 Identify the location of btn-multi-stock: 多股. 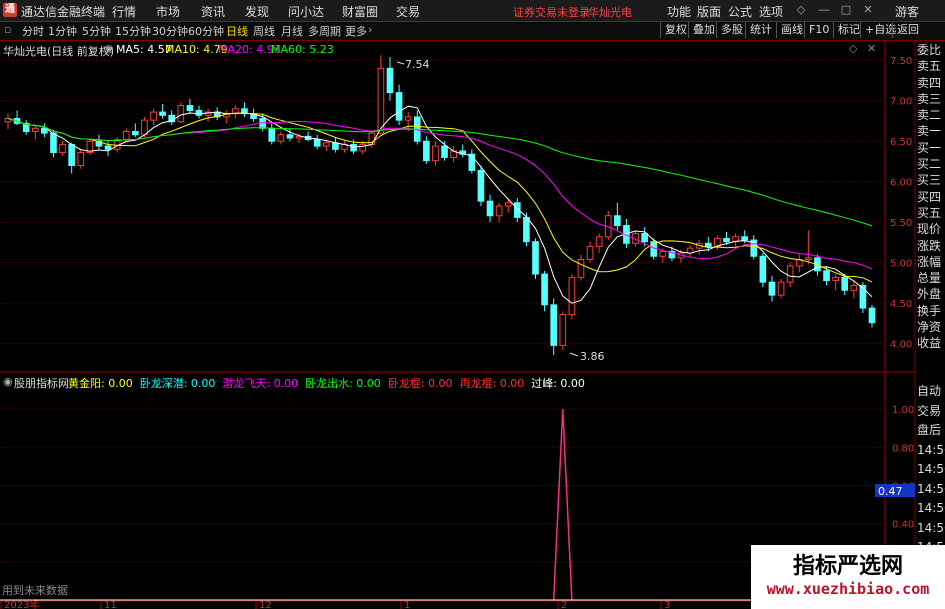
(731, 30).